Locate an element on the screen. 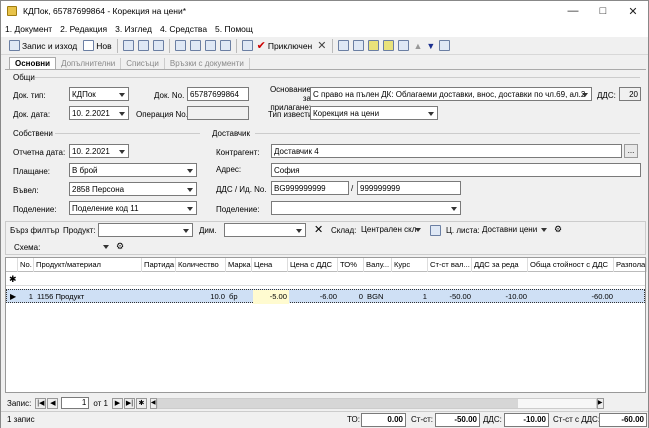  menu-document: 1. Документ is located at coordinates (28, 29).